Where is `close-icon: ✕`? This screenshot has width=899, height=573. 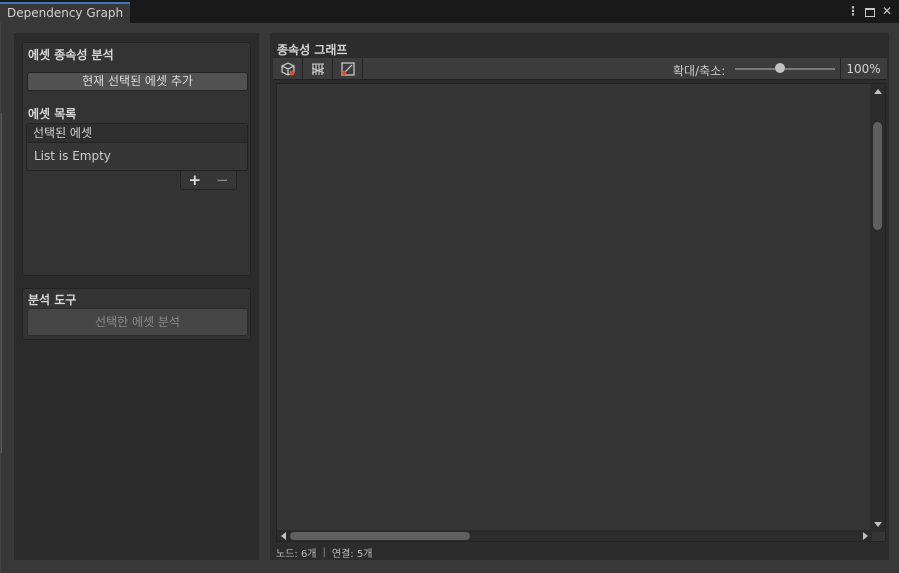
close-icon: ✕ is located at coordinates (887, 11).